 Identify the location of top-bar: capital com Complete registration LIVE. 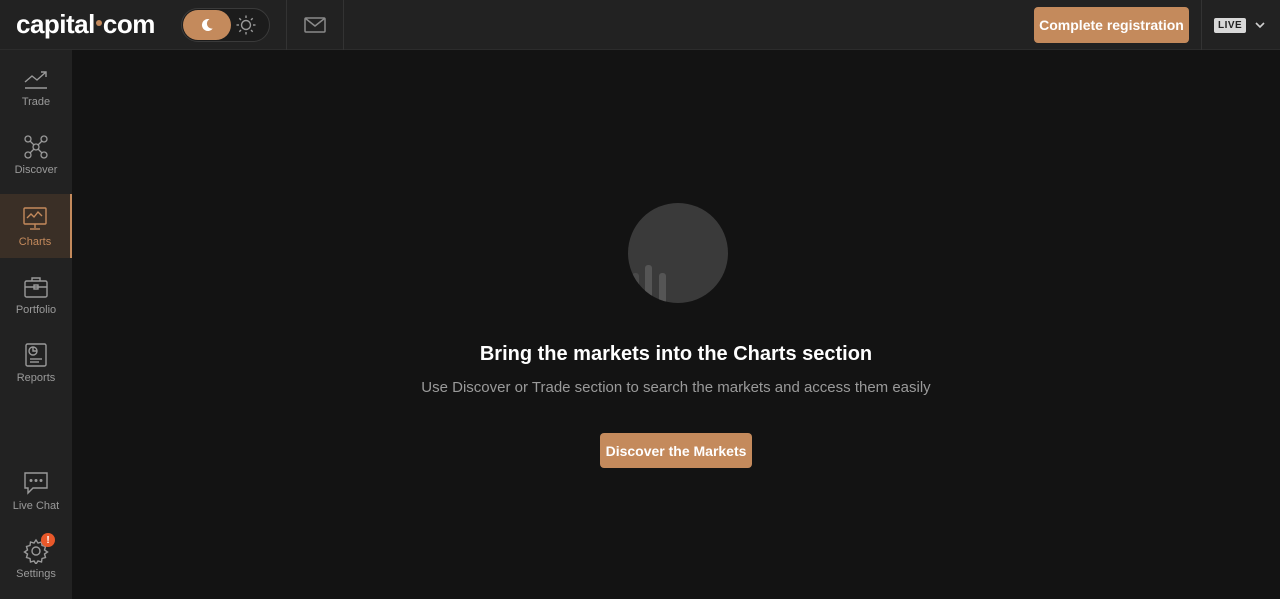
(640, 25).